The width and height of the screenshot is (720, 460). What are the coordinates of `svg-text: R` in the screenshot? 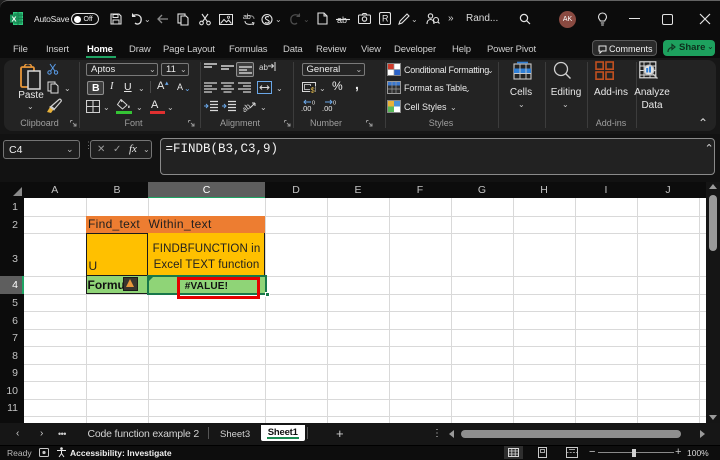 It's located at (385, 19).